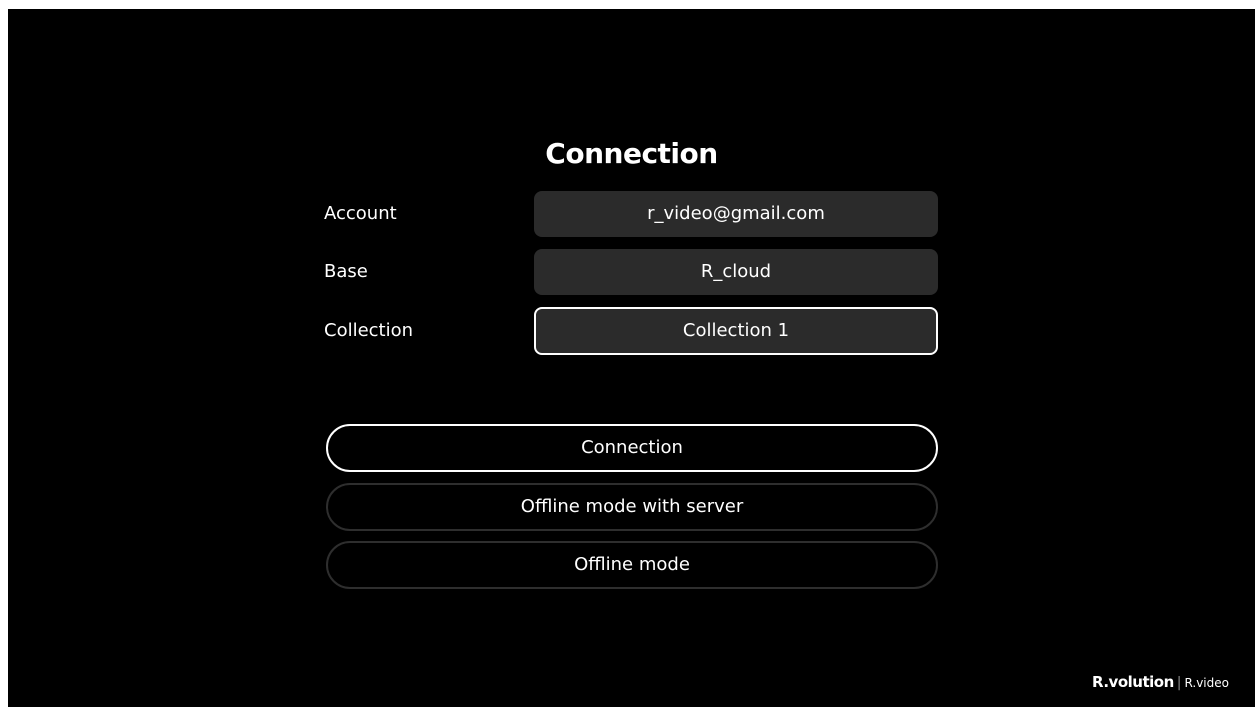  What do you see at coordinates (736, 331) in the screenshot?
I see `collection-field: Collection 1` at bounding box center [736, 331].